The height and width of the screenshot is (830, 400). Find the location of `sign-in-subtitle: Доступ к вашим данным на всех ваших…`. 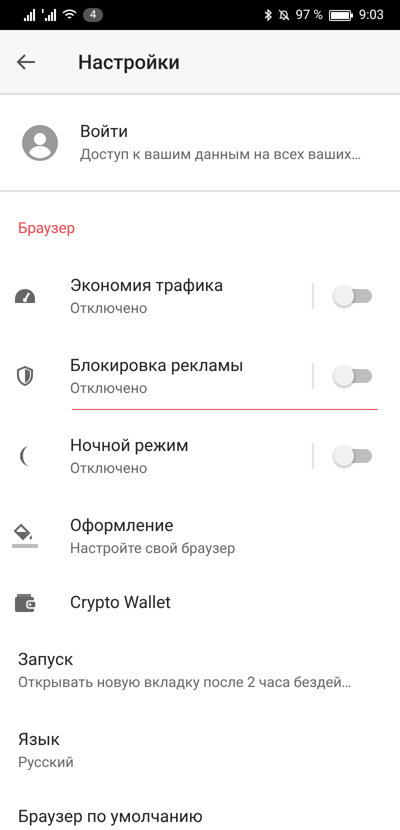

sign-in-subtitle: Доступ к вашим данным на всех ваших… is located at coordinates (221, 154).